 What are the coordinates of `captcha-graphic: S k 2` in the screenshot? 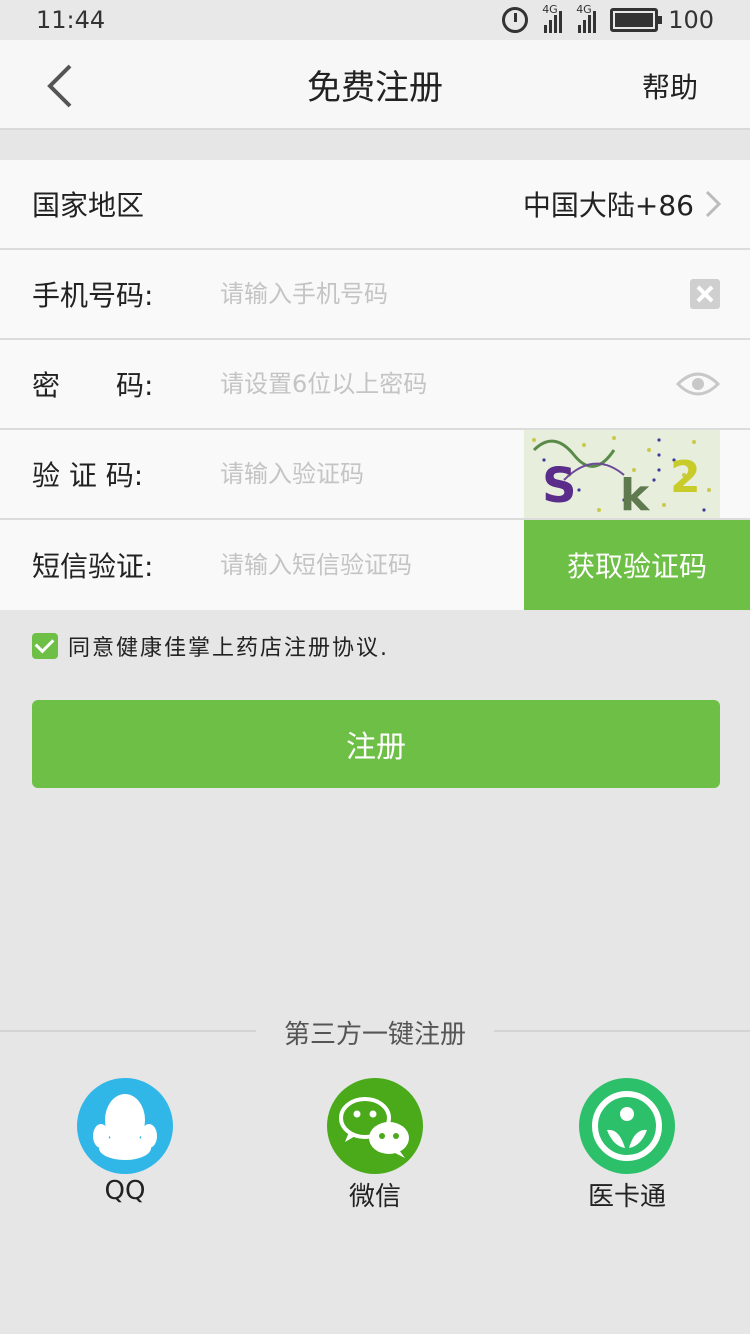 It's located at (621, 477).